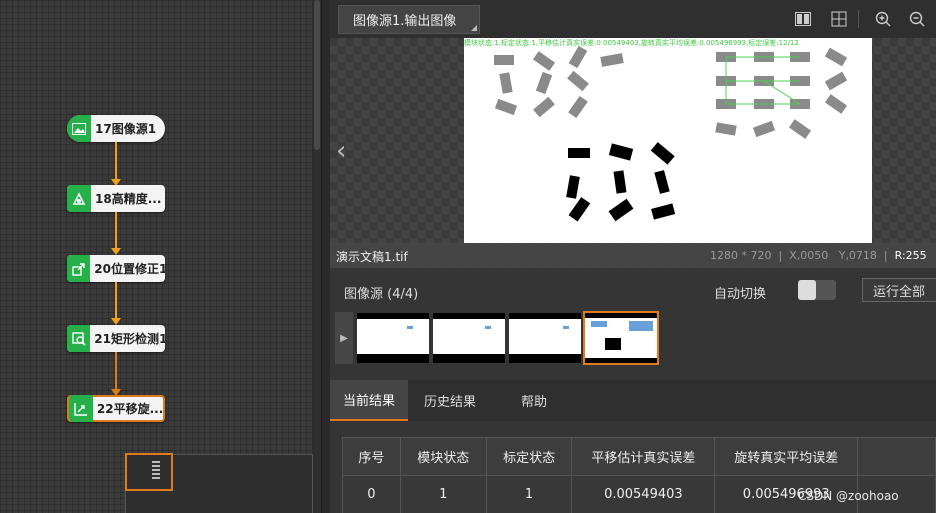 The width and height of the screenshot is (936, 513). What do you see at coordinates (786, 456) in the screenshot?
I see `column-header: 旋转真实平均误差` at bounding box center [786, 456].